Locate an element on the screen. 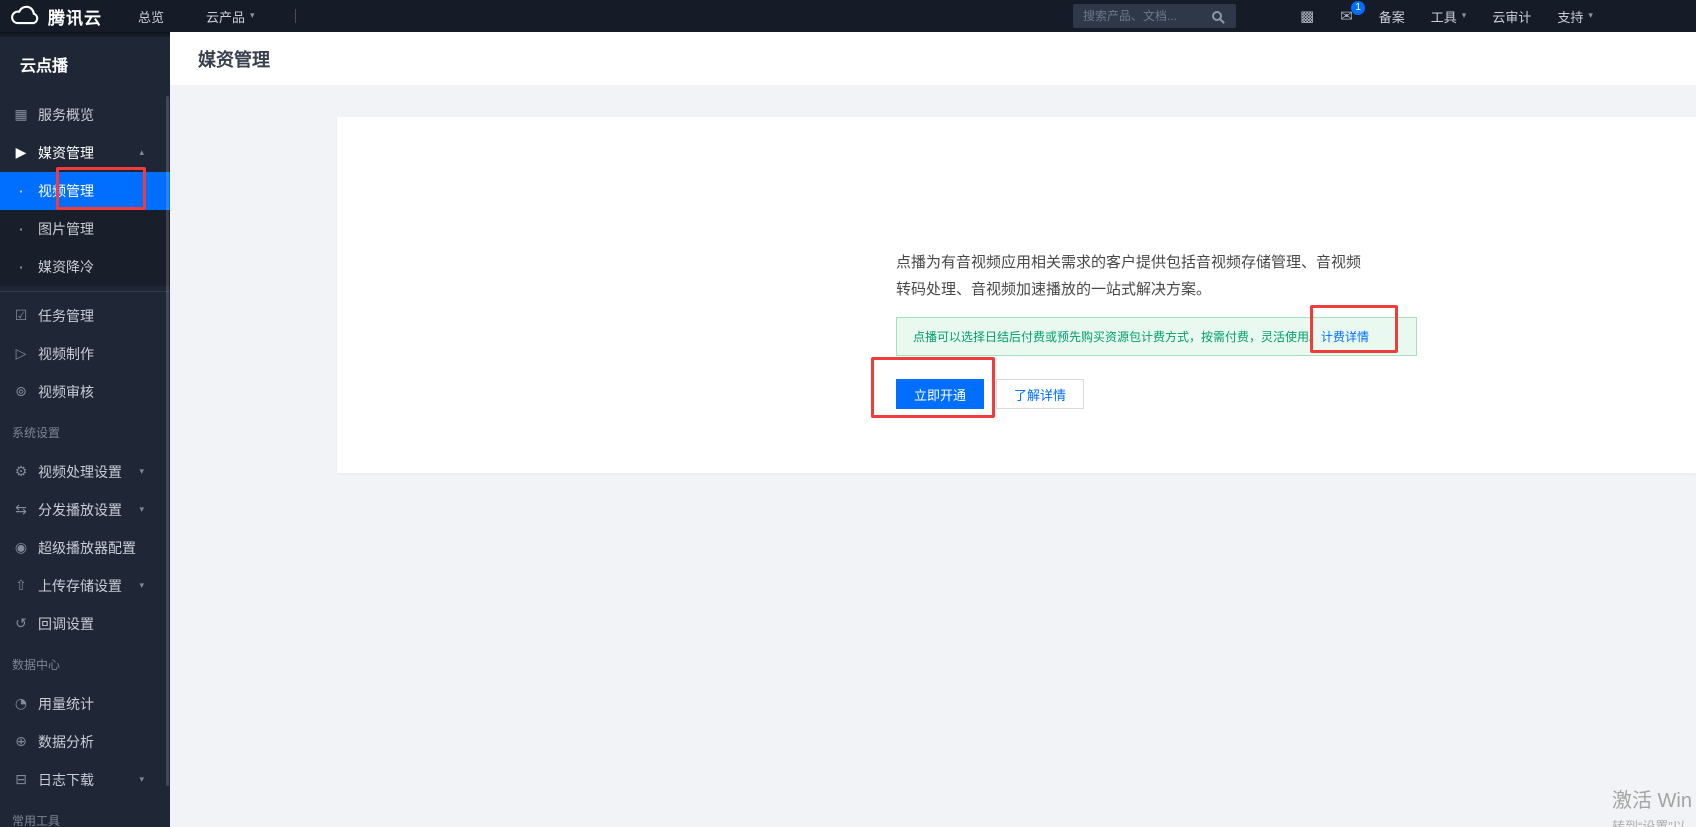  mail-badge: 1 is located at coordinates (1358, 8).